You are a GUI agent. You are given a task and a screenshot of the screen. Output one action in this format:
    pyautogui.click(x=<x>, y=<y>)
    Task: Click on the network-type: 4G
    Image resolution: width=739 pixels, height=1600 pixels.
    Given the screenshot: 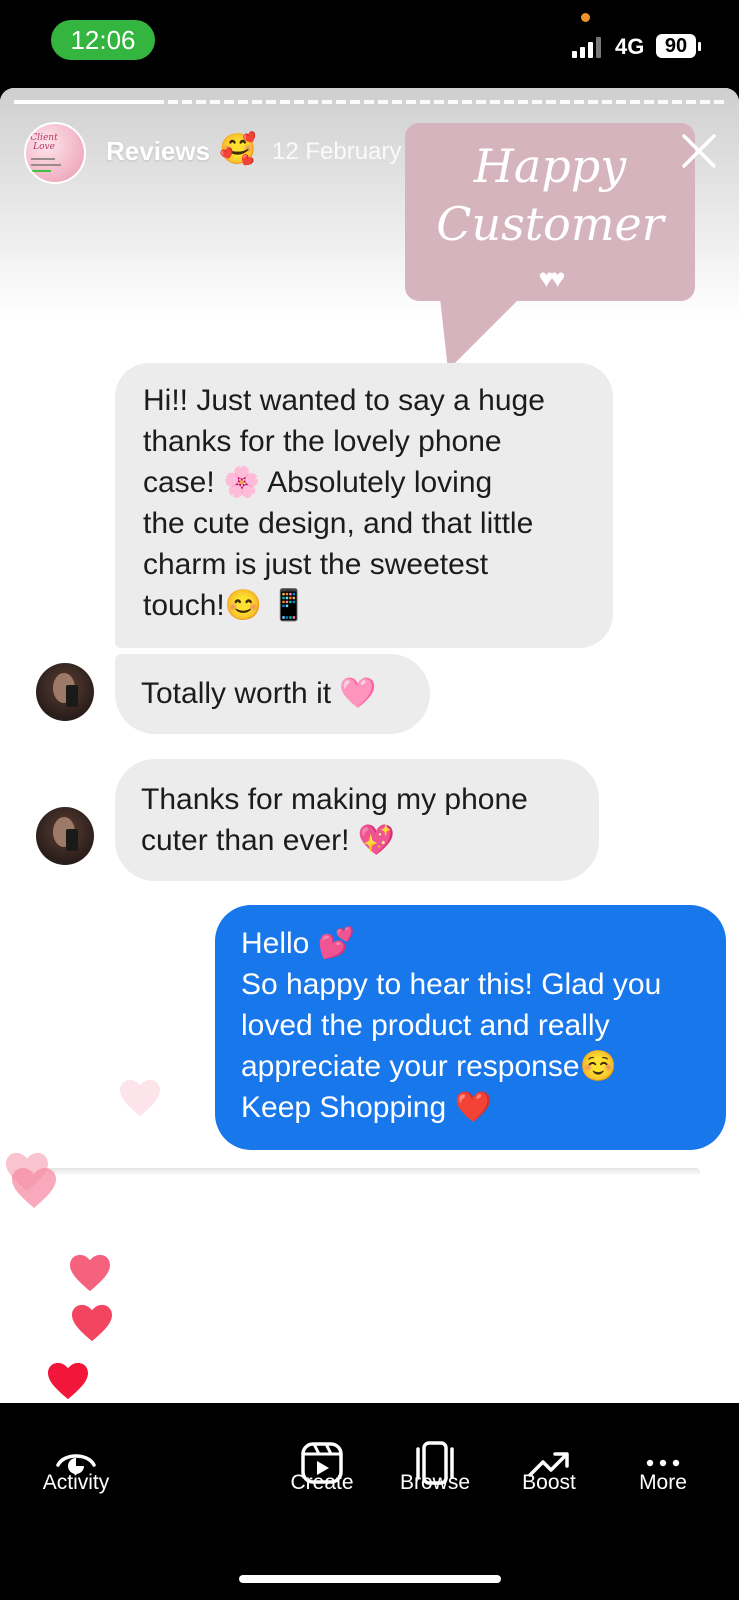 What is the action you would take?
    pyautogui.click(x=630, y=46)
    